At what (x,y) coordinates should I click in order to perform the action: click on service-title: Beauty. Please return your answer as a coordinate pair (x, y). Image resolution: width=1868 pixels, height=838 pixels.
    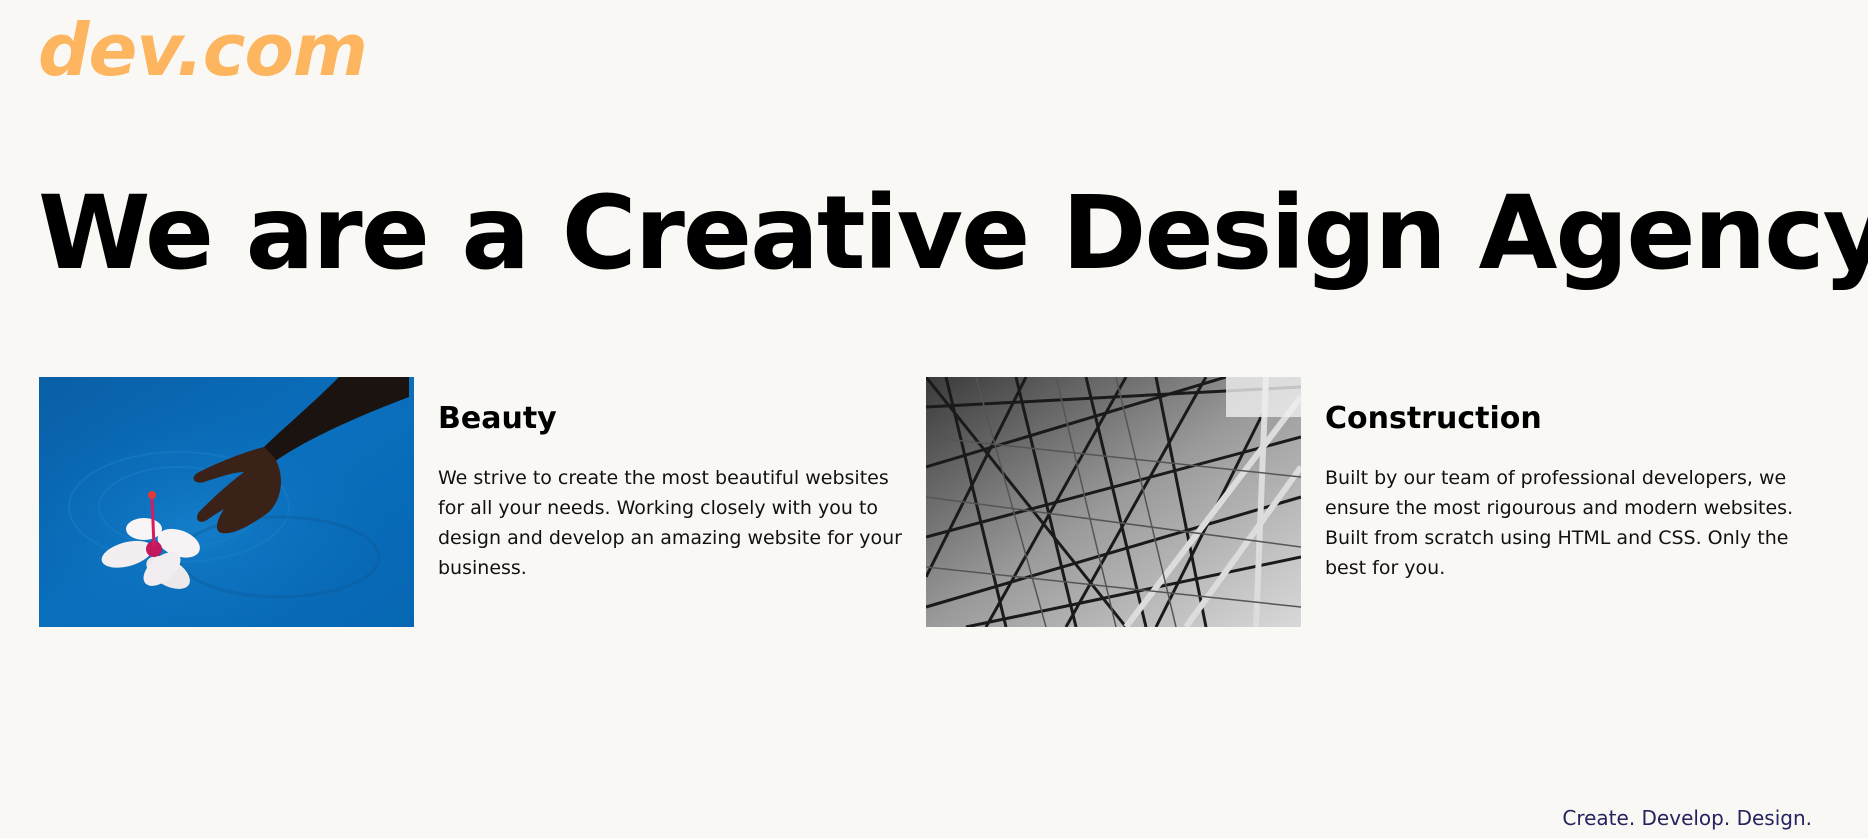
    Looking at the image, I should click on (497, 418).